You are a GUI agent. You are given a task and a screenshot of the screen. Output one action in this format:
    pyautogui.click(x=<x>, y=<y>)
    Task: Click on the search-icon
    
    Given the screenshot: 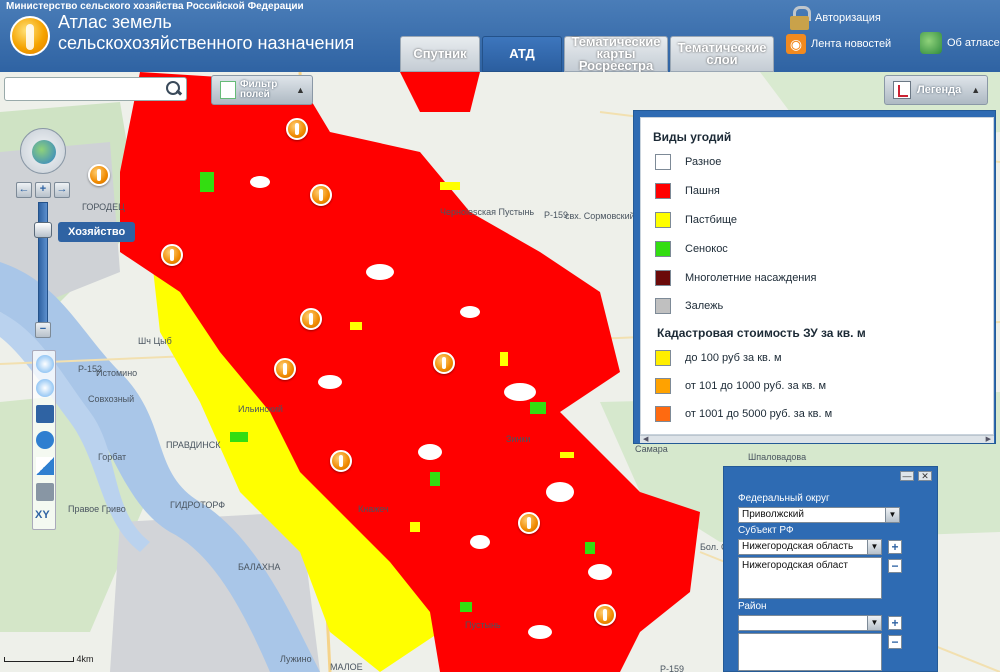 What is the action you would take?
    pyautogui.click(x=174, y=89)
    